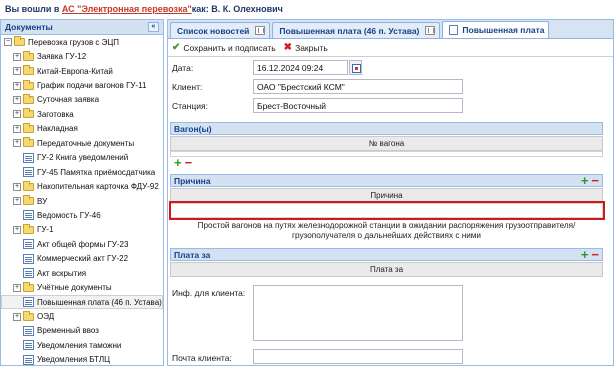 The width and height of the screenshot is (614, 366). I want to click on remove-payment-icon: −, so click(595, 254).